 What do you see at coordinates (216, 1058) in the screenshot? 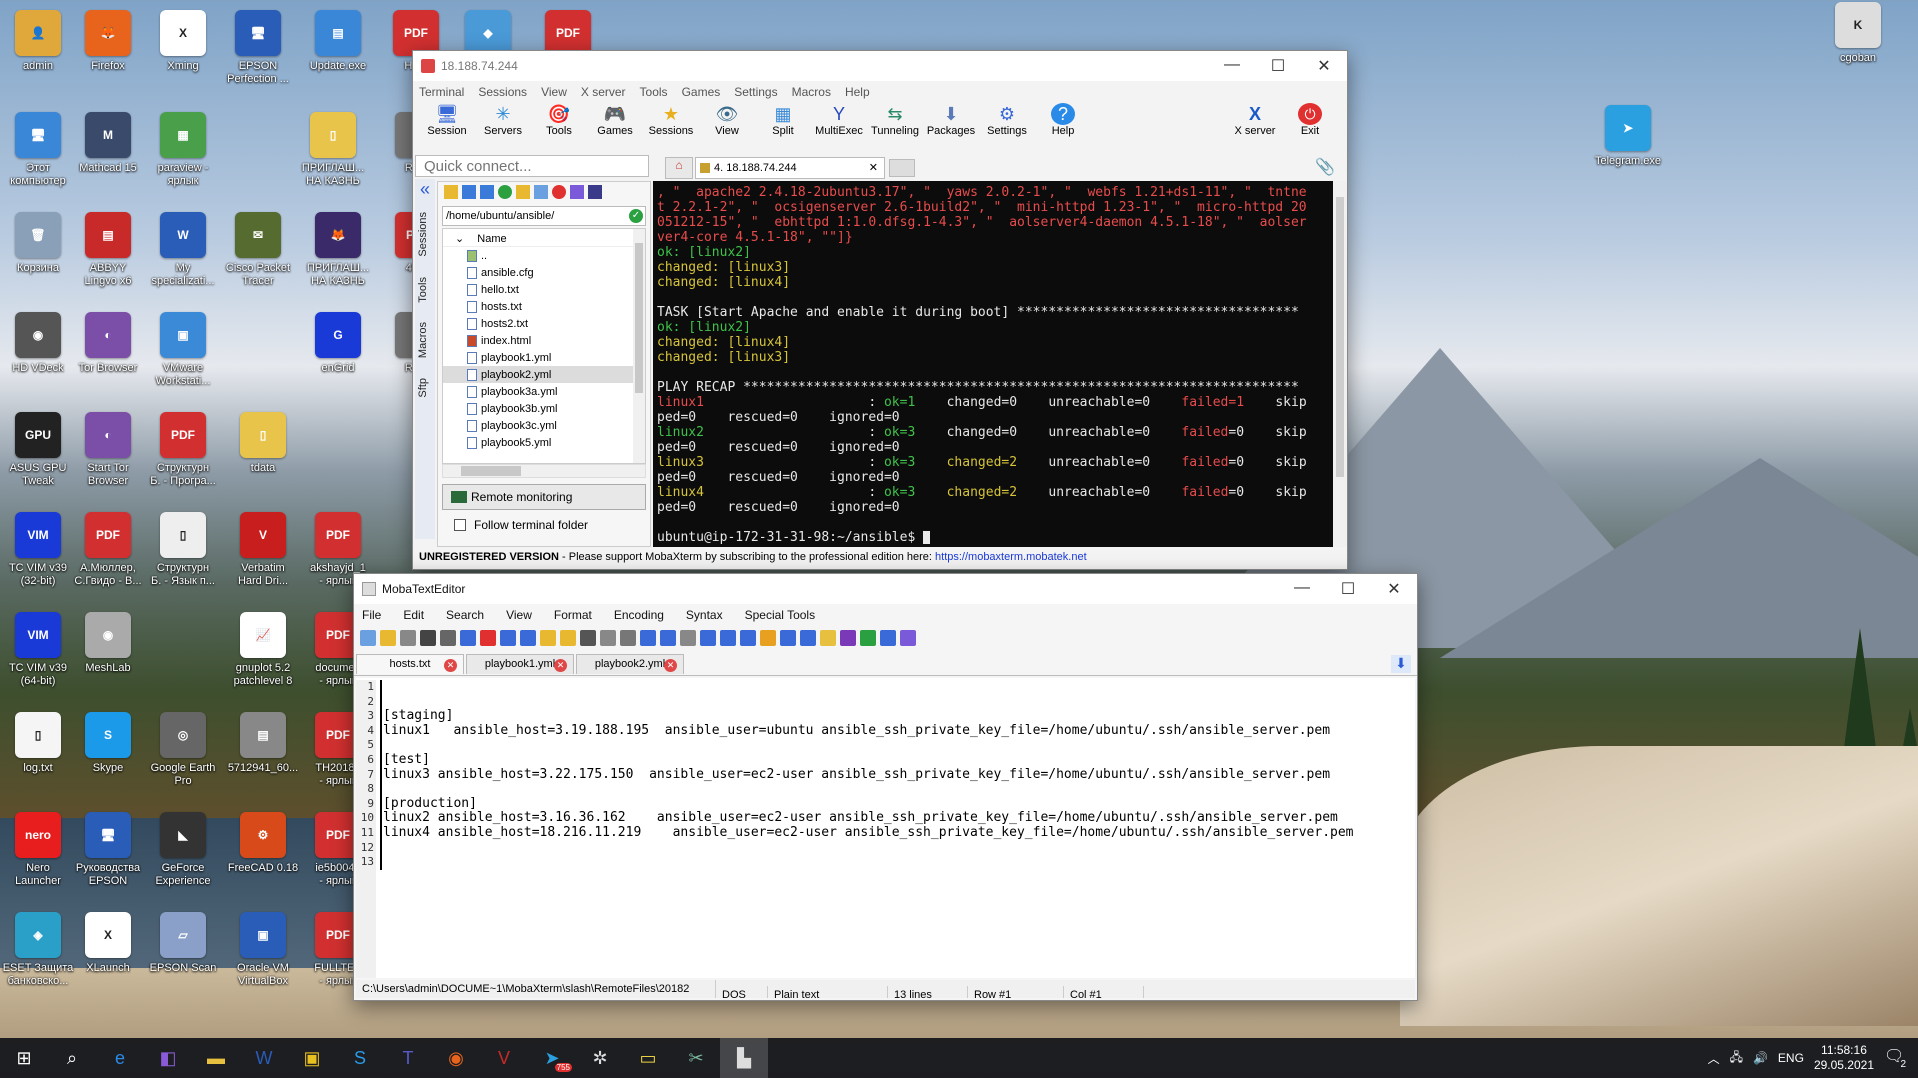
I see `taskbar-file-explorer-button: ▬` at bounding box center [216, 1058].